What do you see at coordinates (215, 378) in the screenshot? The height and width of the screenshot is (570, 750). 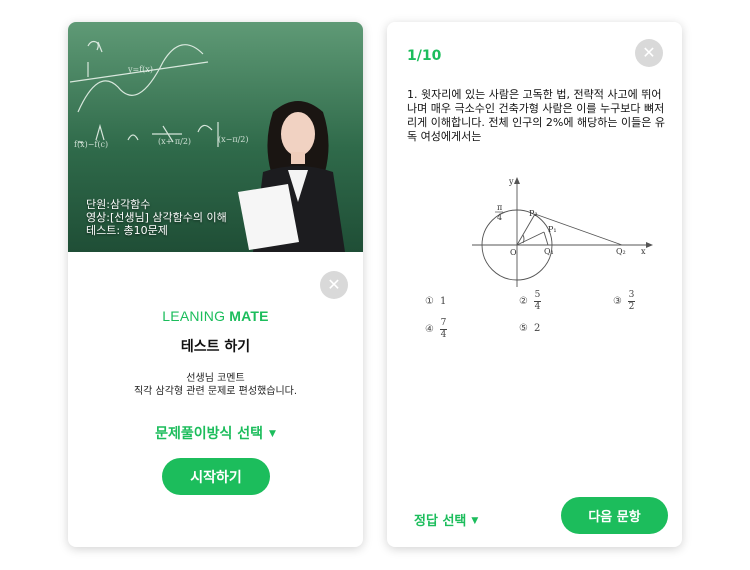 I see `comment-title: 선생님 코멘트` at bounding box center [215, 378].